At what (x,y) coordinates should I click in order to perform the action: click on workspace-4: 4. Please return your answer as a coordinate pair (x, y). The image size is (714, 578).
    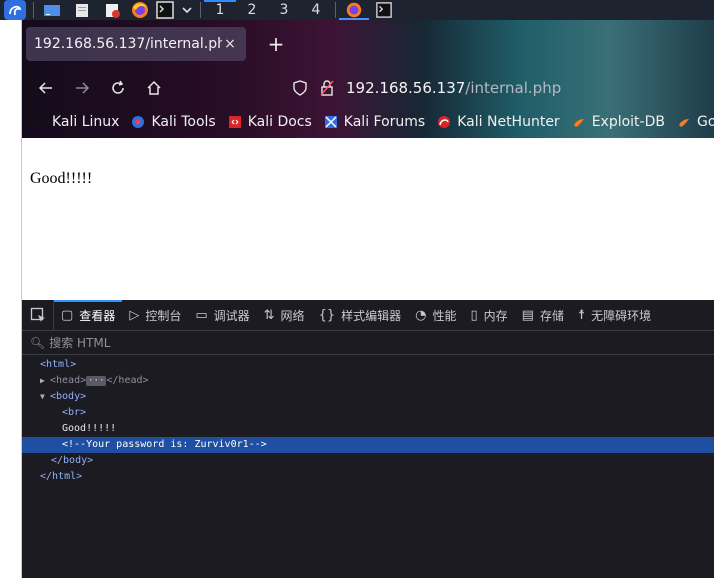
    Looking at the image, I should click on (316, 10).